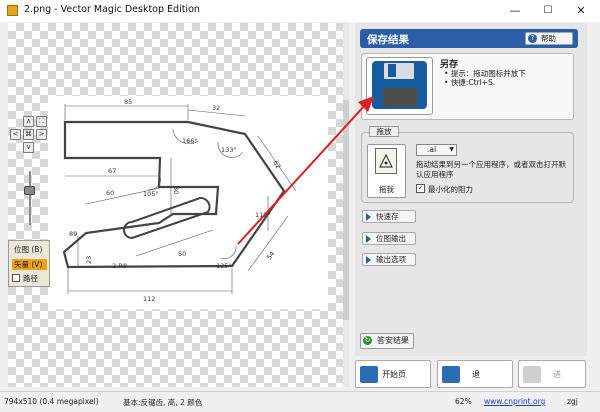  Describe the element at coordinates (28, 147) in the screenshot. I see `pan-down-button: ∨` at that location.